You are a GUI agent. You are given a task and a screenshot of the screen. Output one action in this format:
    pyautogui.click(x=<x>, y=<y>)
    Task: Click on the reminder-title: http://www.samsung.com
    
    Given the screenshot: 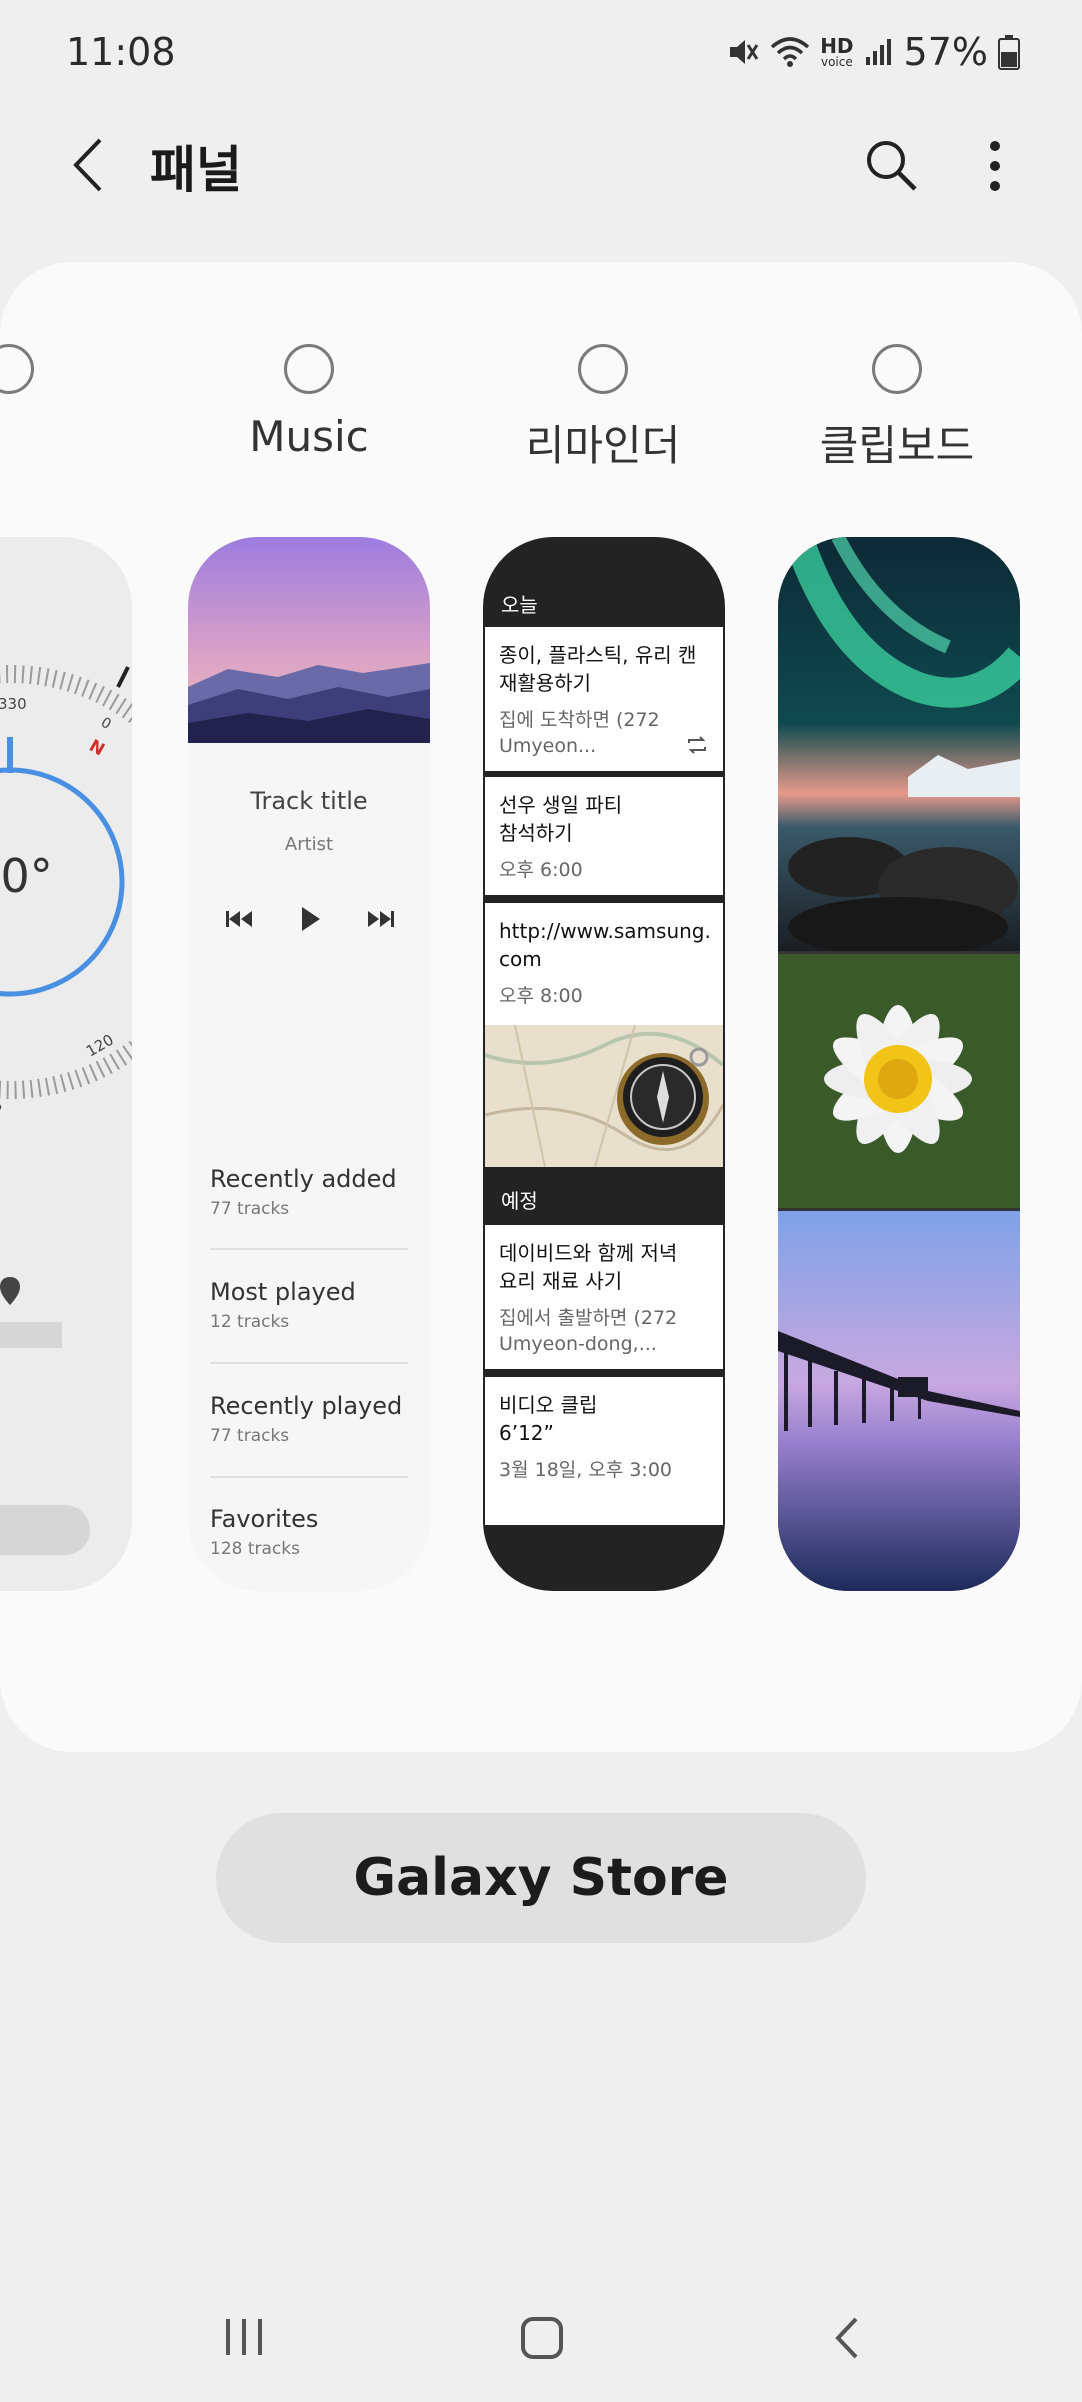 What is the action you would take?
    pyautogui.click(x=605, y=945)
    